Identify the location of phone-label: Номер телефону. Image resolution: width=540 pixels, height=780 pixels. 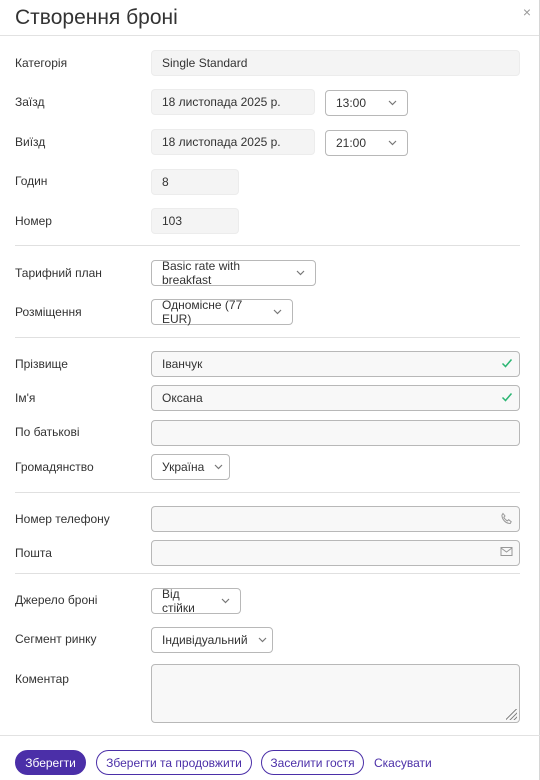
(62, 519).